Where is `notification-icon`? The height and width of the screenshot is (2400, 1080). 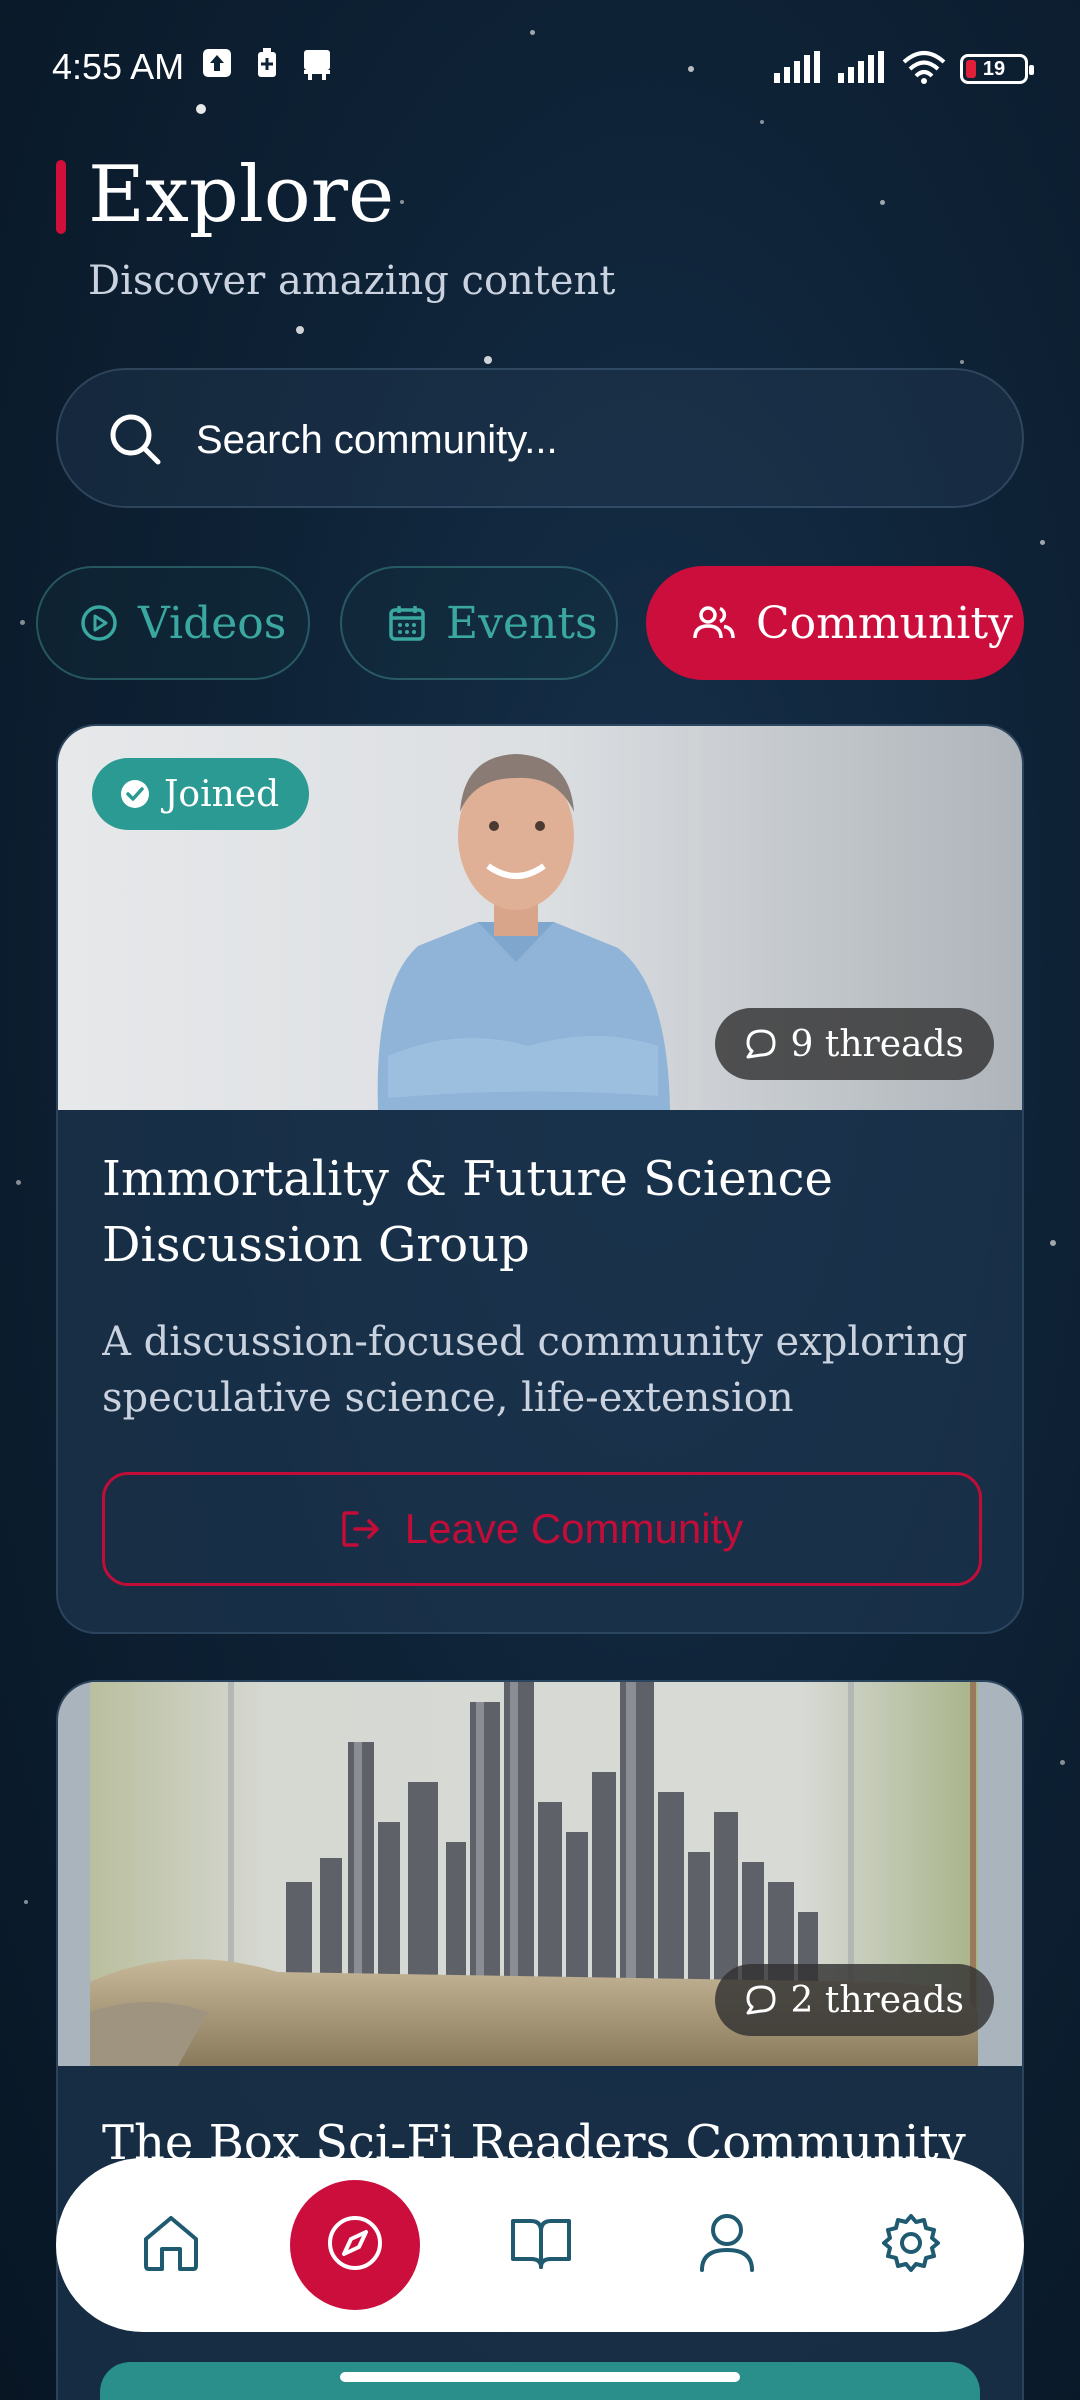
notification-icon is located at coordinates (317, 67).